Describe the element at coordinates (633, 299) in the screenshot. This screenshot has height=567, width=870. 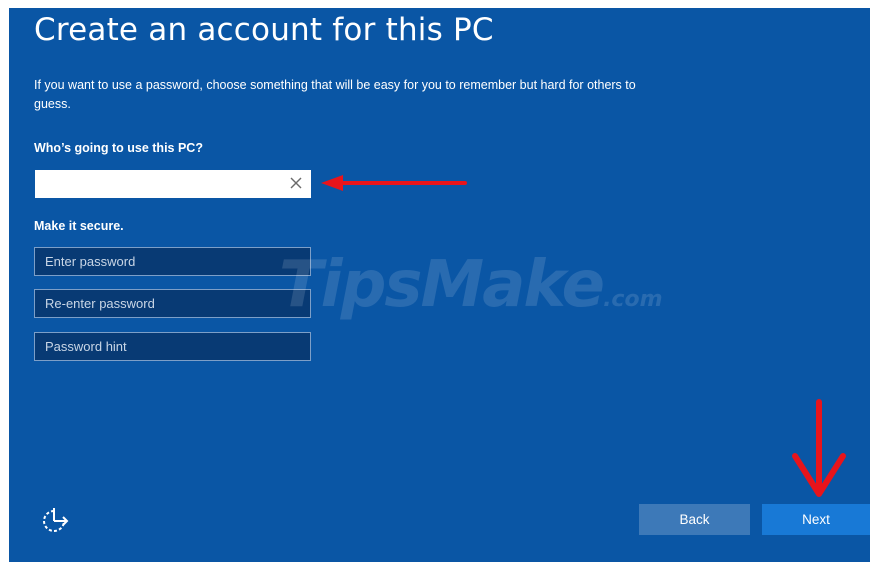
I see `watermark-suffix: .com` at that location.